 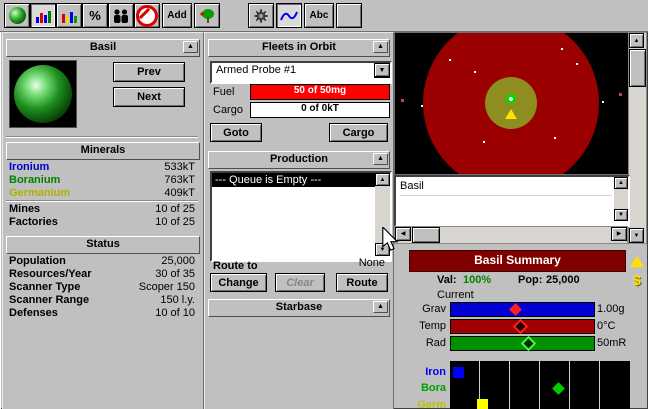 I want to click on bar-chart-icon, so click(x=43, y=16).